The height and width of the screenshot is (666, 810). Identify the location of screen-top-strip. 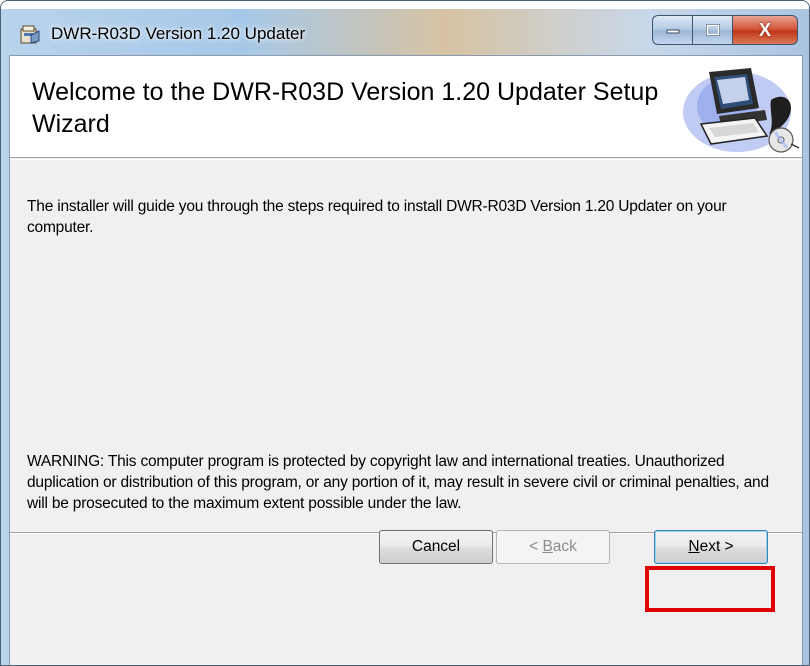
(405, 5).